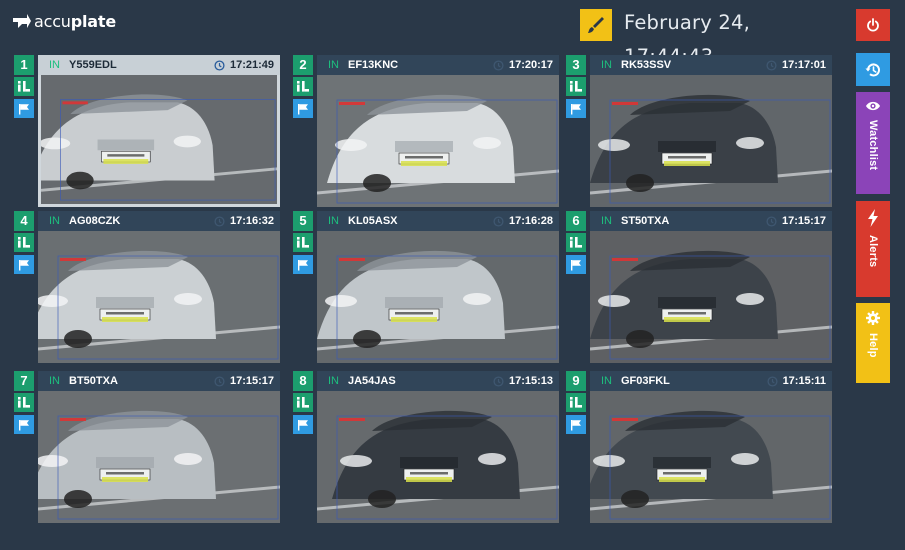 The width and height of the screenshot is (905, 550). I want to click on read-number: 2, so click(303, 65).